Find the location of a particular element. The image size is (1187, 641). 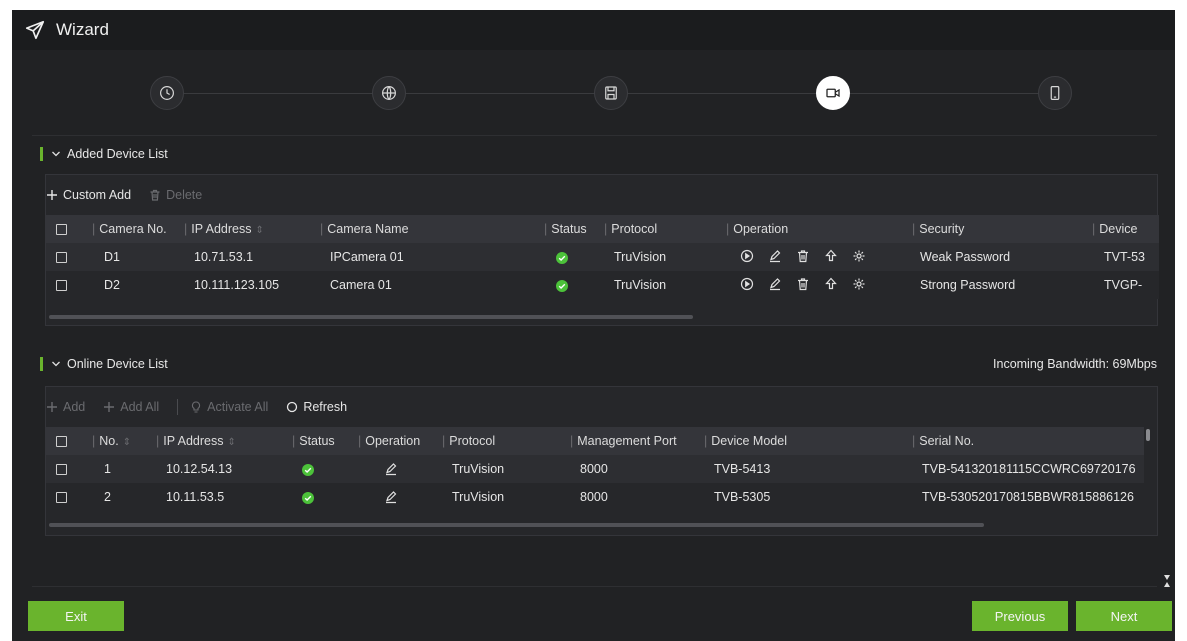

col-camera-name: | Camera Name is located at coordinates (432, 229).